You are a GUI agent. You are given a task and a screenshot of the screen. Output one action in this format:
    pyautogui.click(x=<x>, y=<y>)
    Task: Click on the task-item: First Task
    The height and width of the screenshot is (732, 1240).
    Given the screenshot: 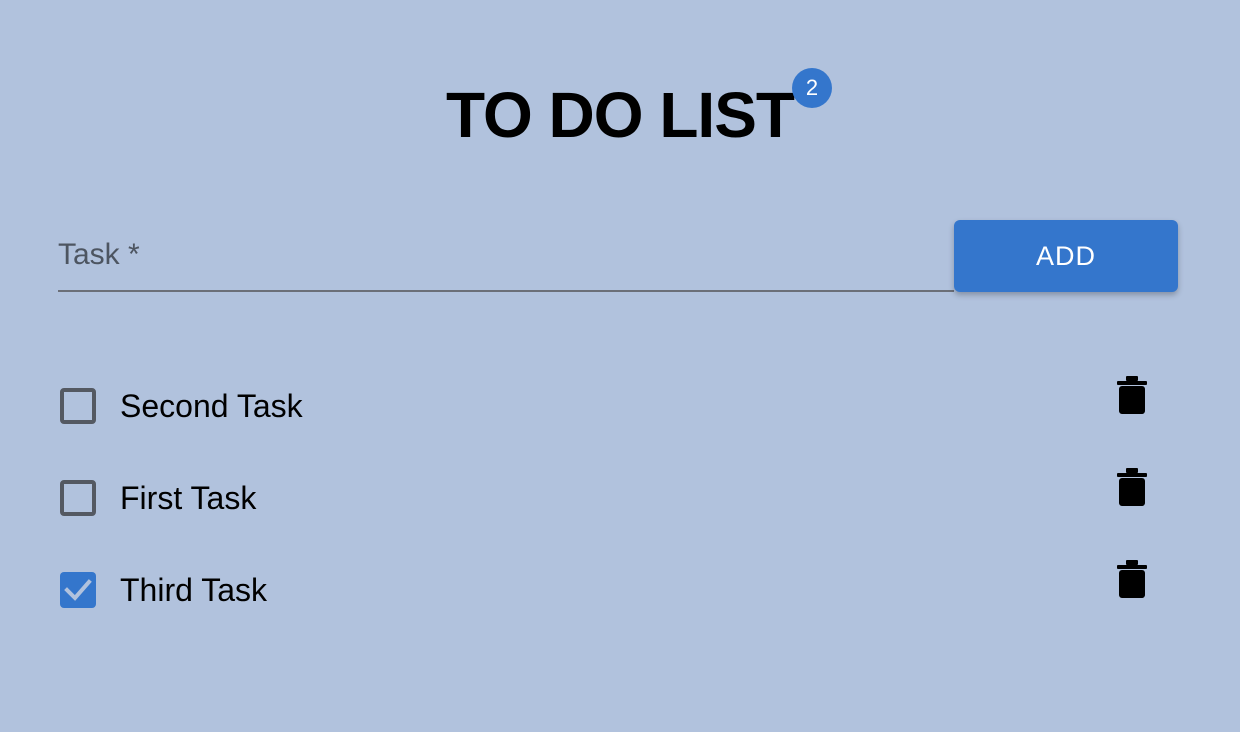 What is the action you would take?
    pyautogui.click(x=608, y=498)
    